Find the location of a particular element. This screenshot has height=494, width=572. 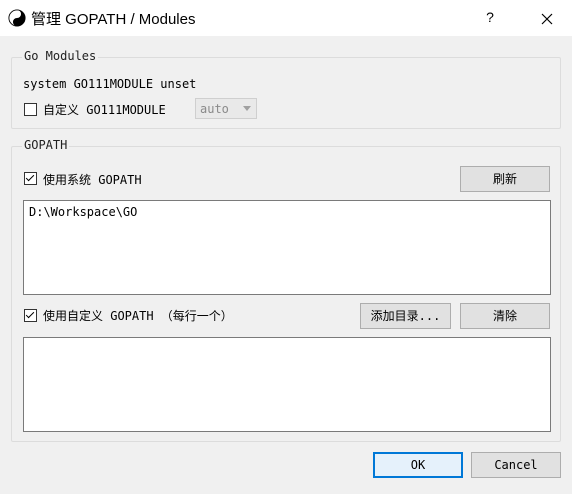

go111module-mode-select: auto is located at coordinates (226, 108).